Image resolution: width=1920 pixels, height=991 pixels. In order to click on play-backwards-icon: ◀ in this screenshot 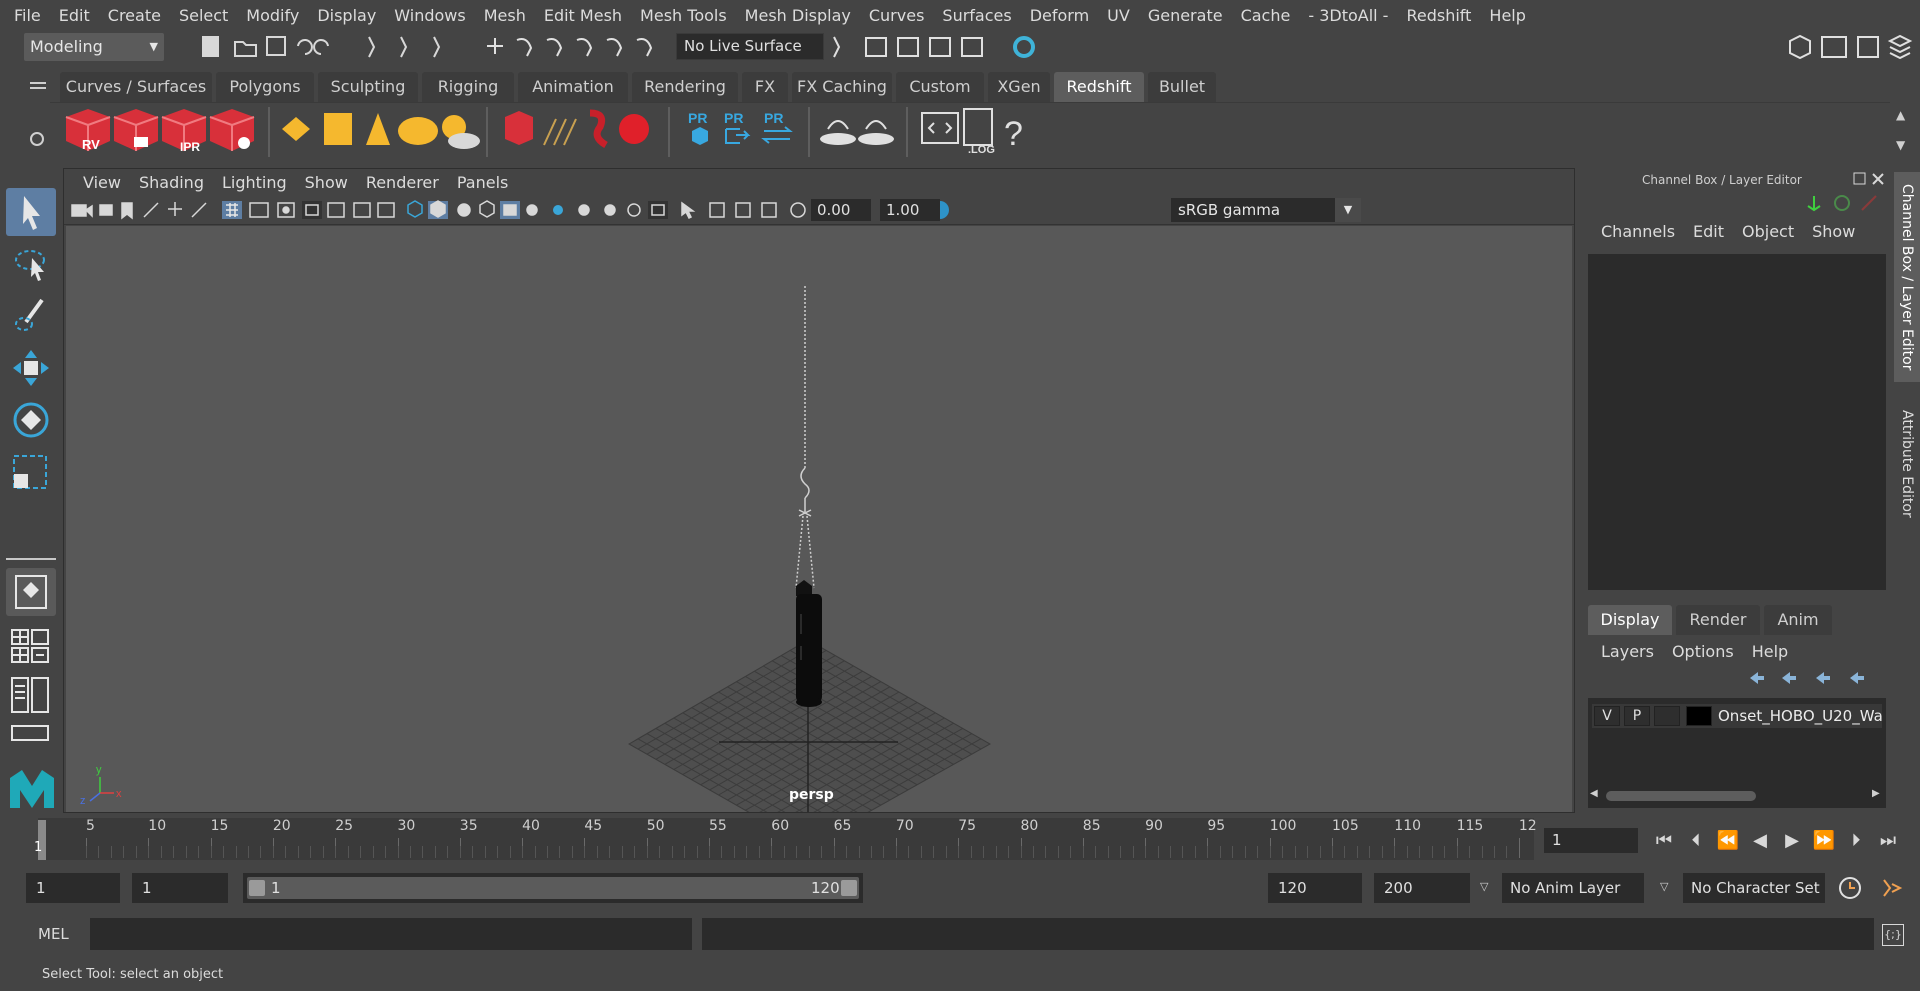, I will do `click(1760, 841)`.